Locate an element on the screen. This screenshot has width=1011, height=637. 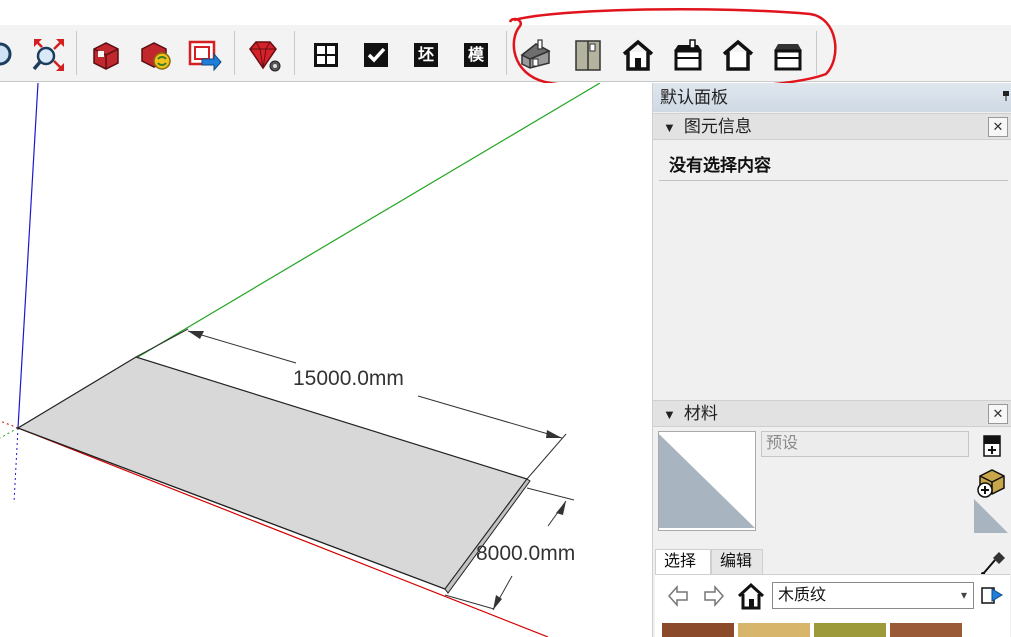
layout-send-button is located at coordinates (204, 55).